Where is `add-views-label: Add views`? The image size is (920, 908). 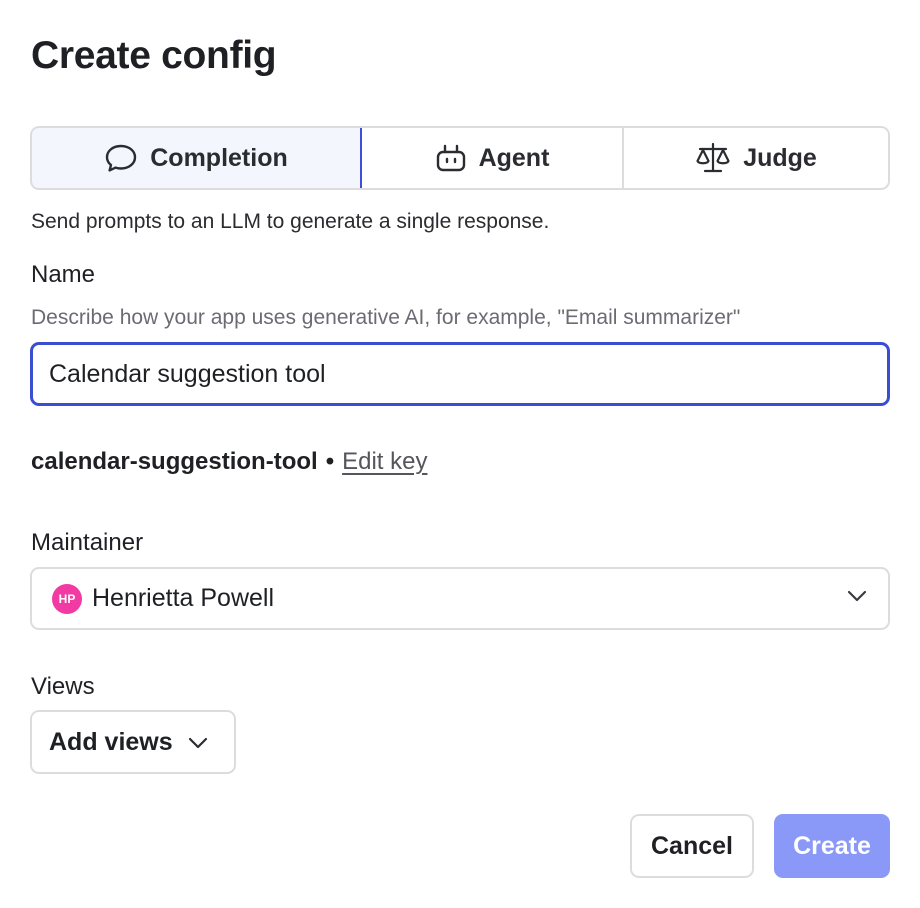 add-views-label: Add views is located at coordinates (111, 741).